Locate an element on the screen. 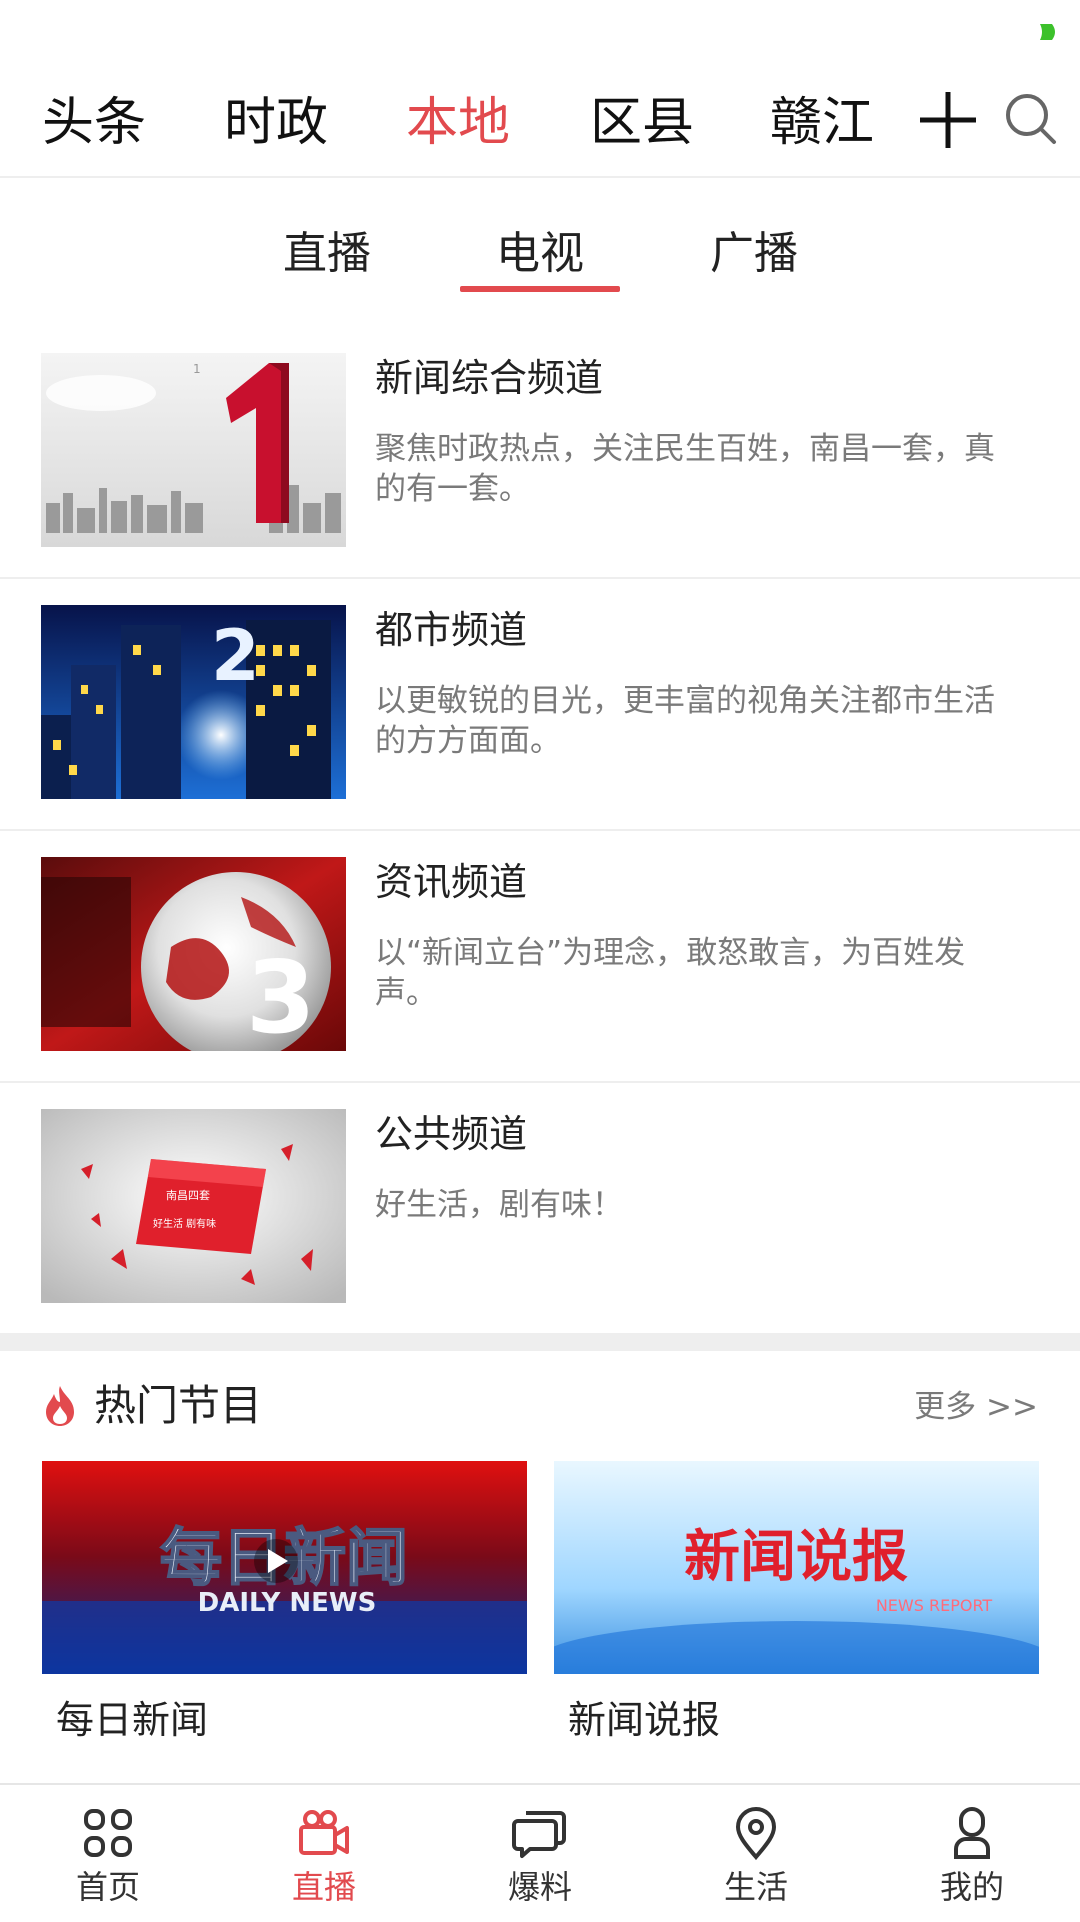 The height and width of the screenshot is (1922, 1080). active-tab-indicator is located at coordinates (540, 289).